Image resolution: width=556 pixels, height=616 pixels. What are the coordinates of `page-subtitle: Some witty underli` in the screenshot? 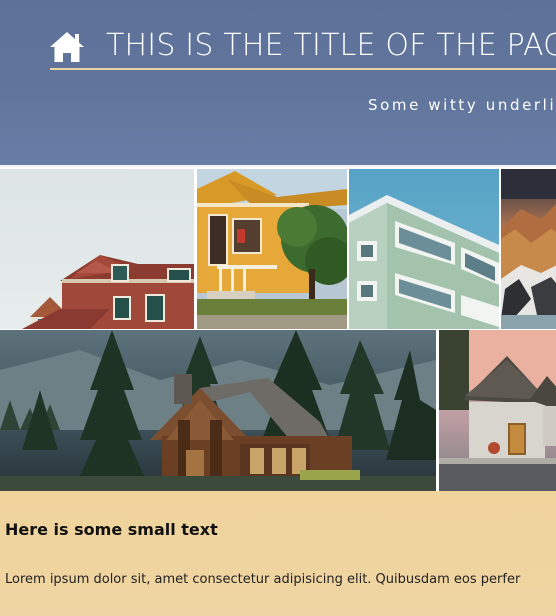 It's located at (462, 105).